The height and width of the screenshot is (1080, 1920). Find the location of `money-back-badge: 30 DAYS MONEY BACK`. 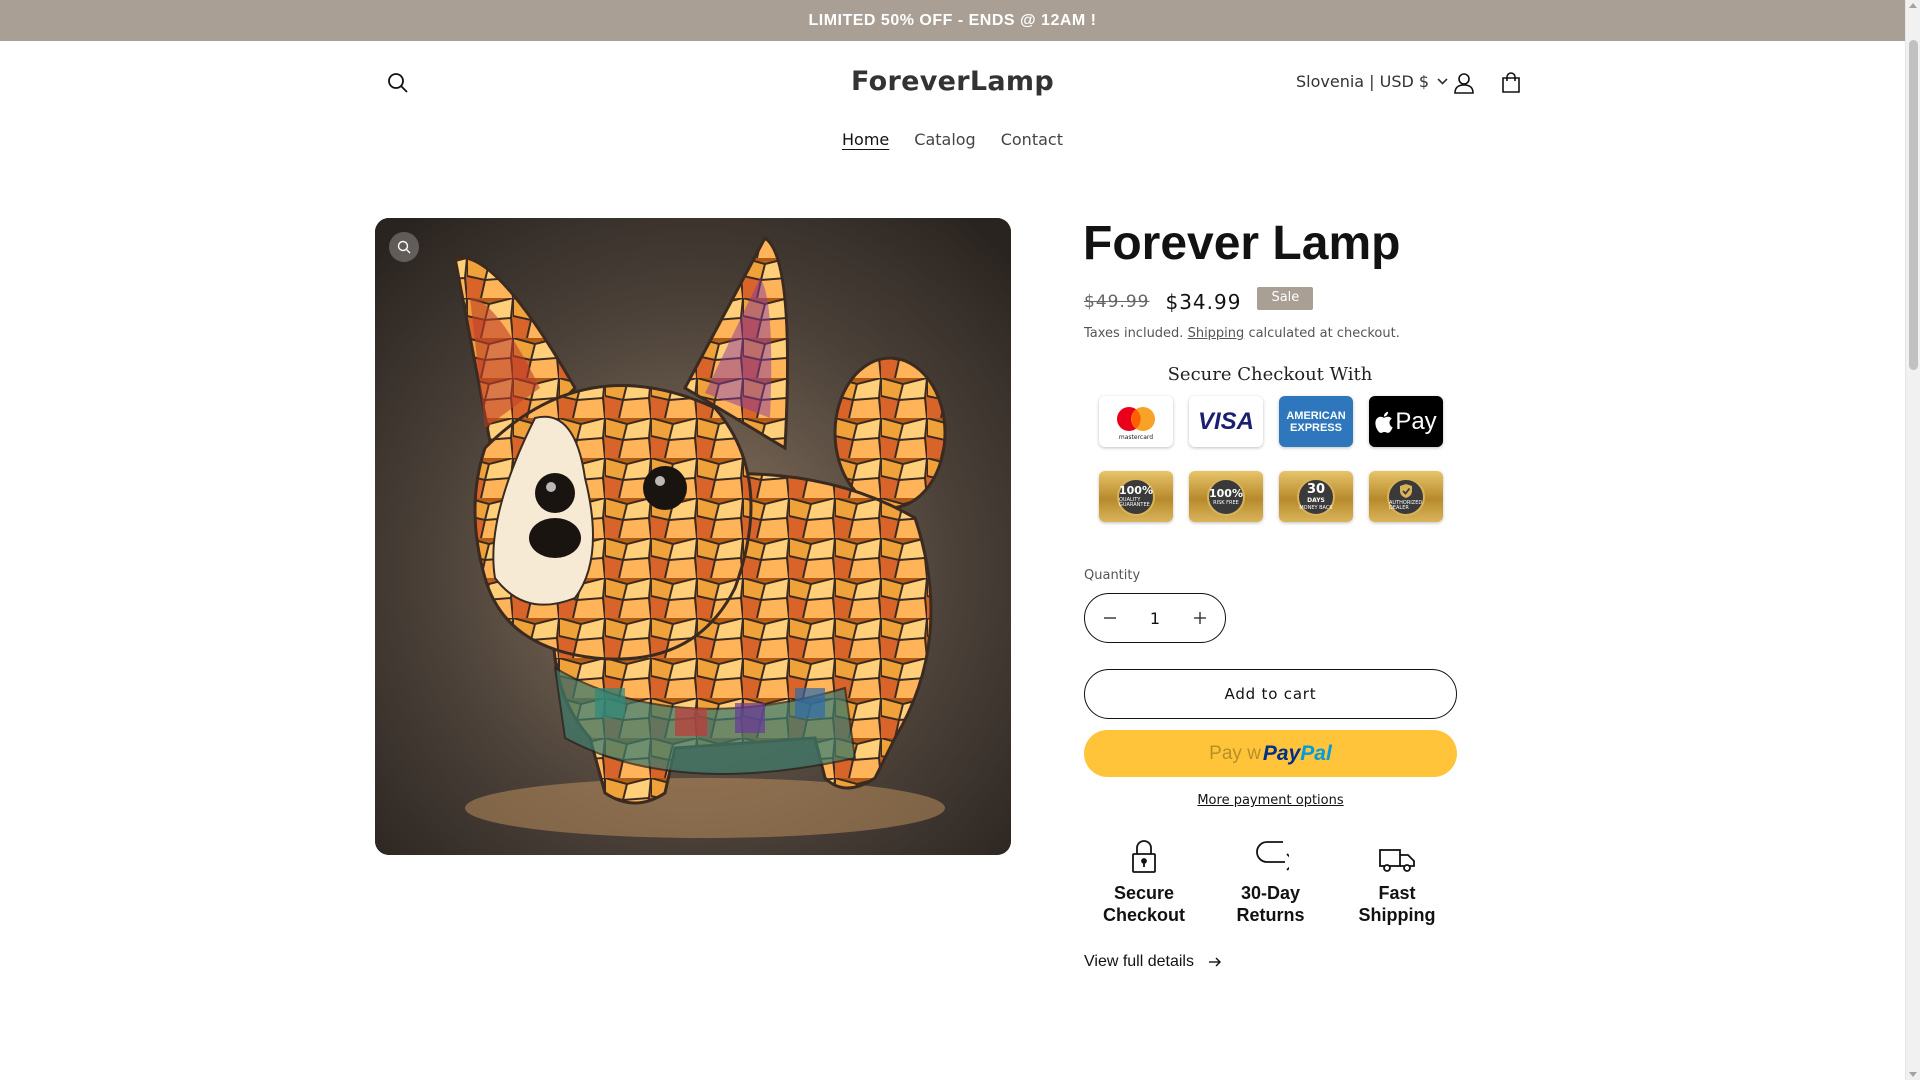

money-back-badge: 30 DAYS MONEY BACK is located at coordinates (1316, 496).